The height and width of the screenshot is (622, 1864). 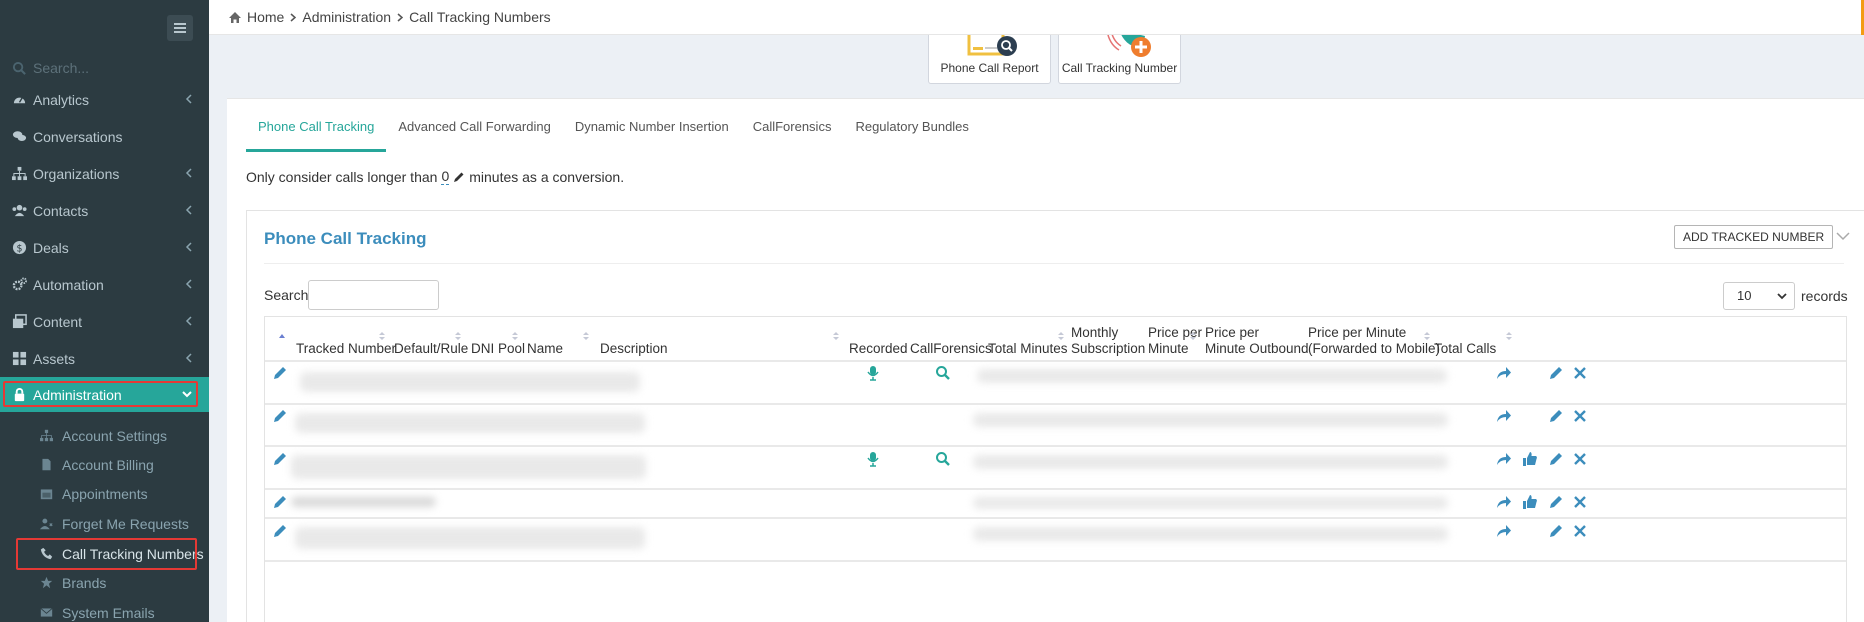 What do you see at coordinates (104, 247) in the screenshot?
I see `menu-item-deals: $ Deals` at bounding box center [104, 247].